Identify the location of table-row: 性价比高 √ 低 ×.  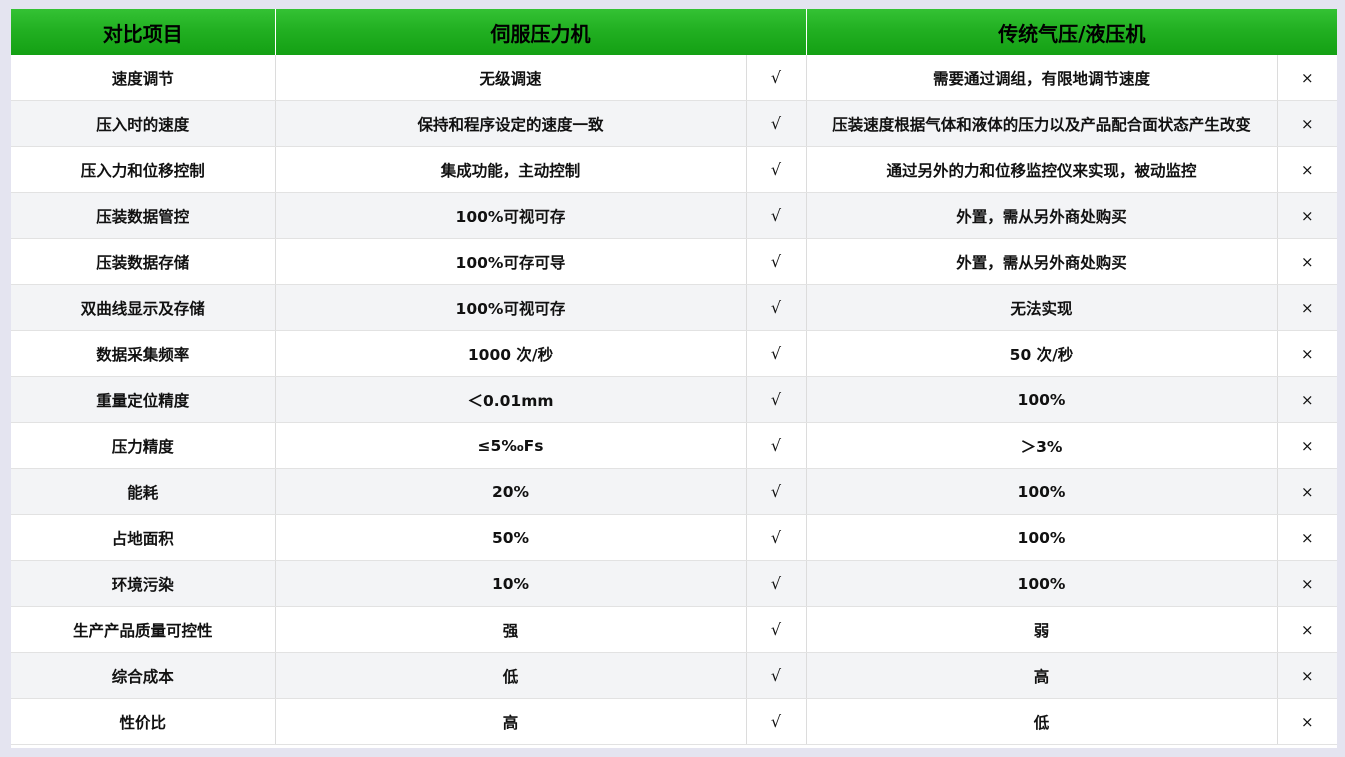
(674, 721).